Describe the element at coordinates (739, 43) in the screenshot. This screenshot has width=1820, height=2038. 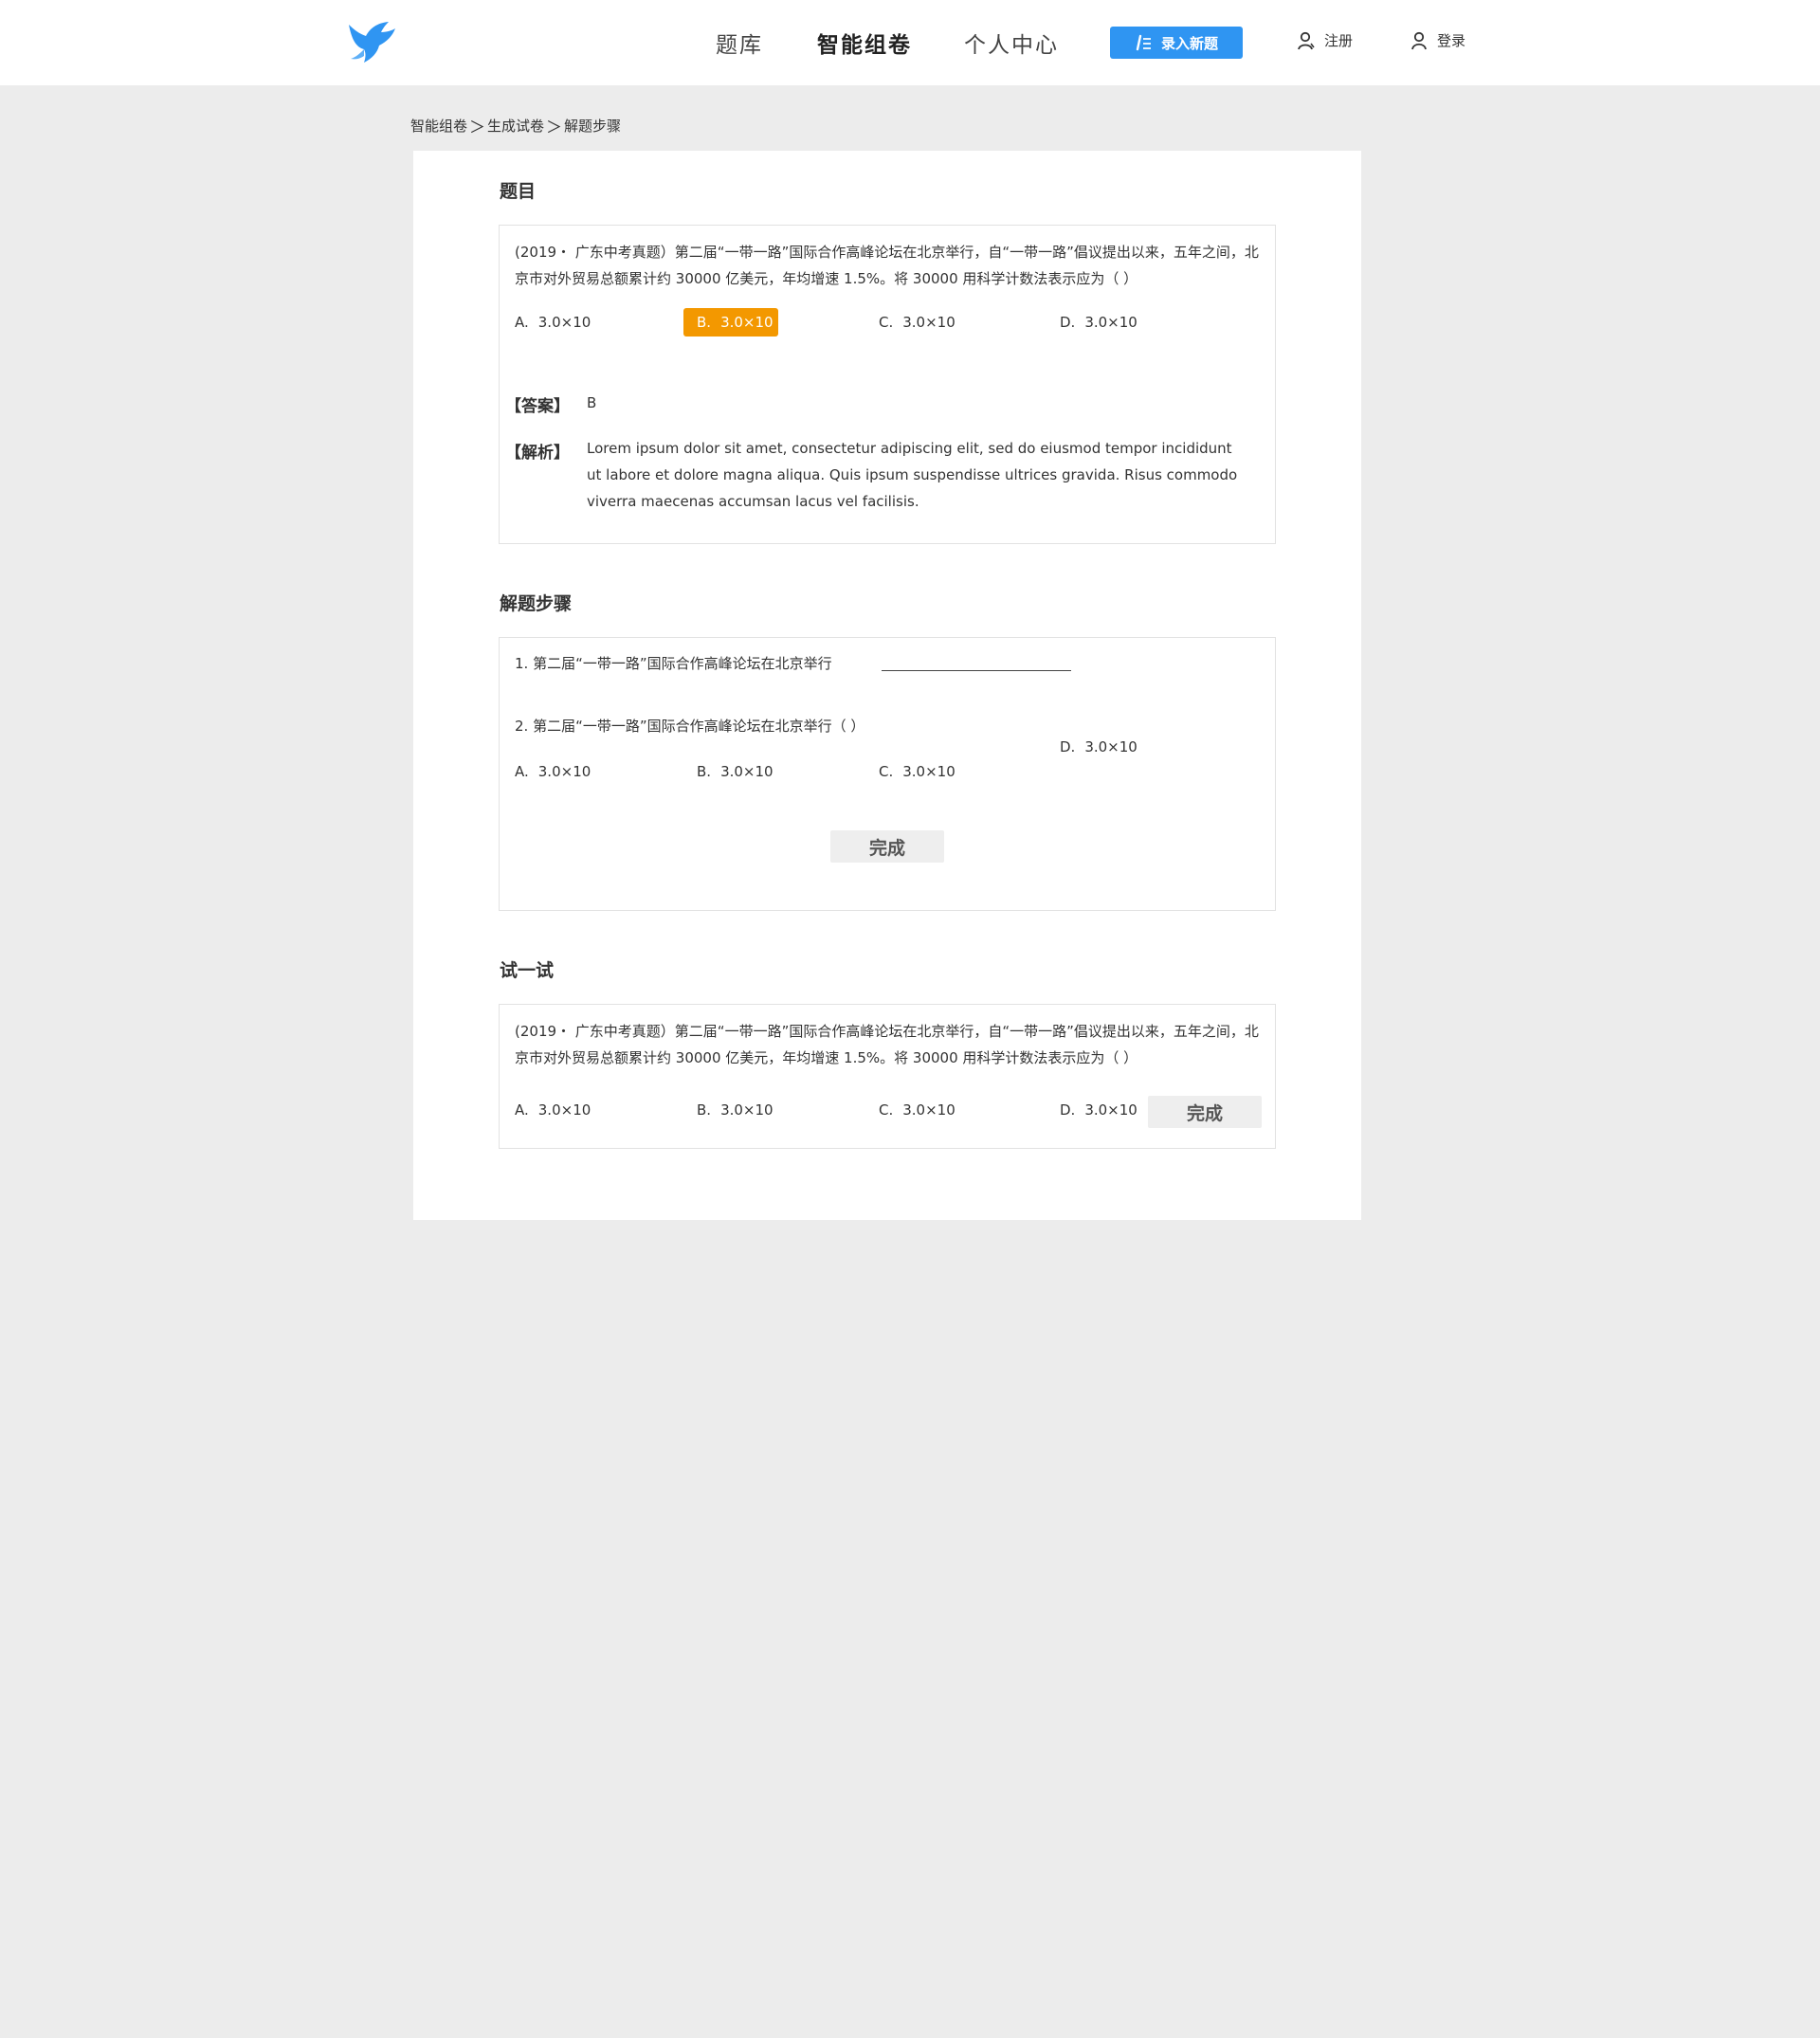
I see `nav-question-bank: 题库` at that location.